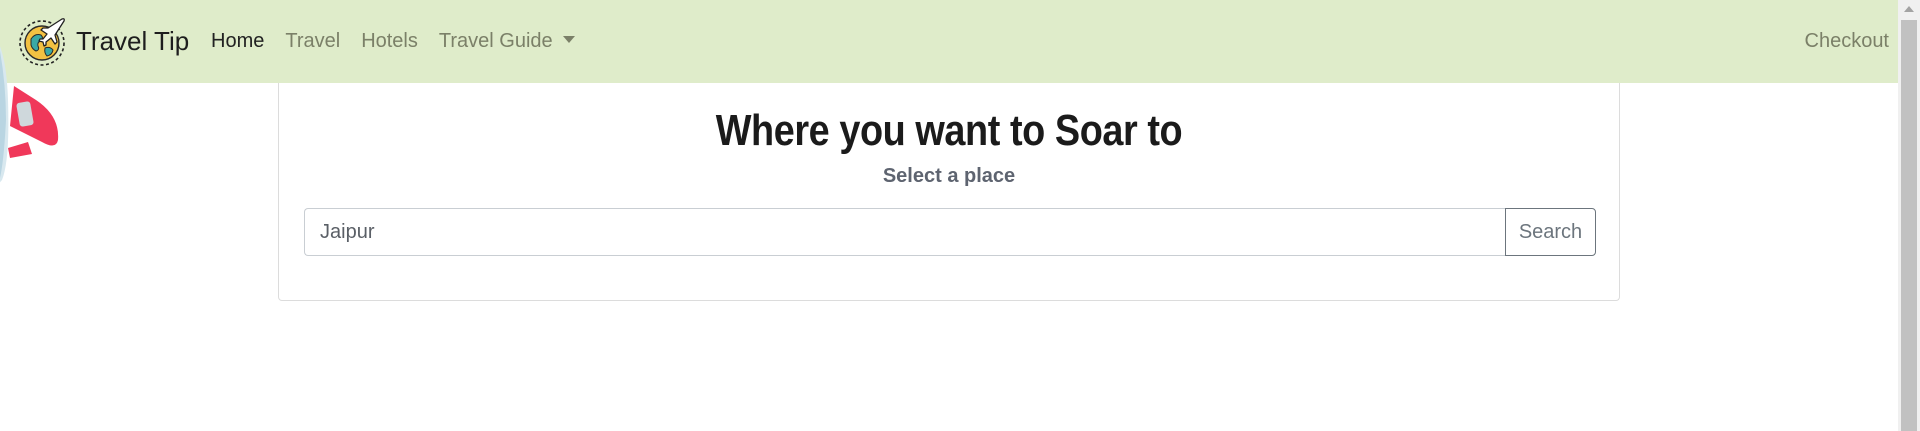  I want to click on airplane-icon, so click(29, 114).